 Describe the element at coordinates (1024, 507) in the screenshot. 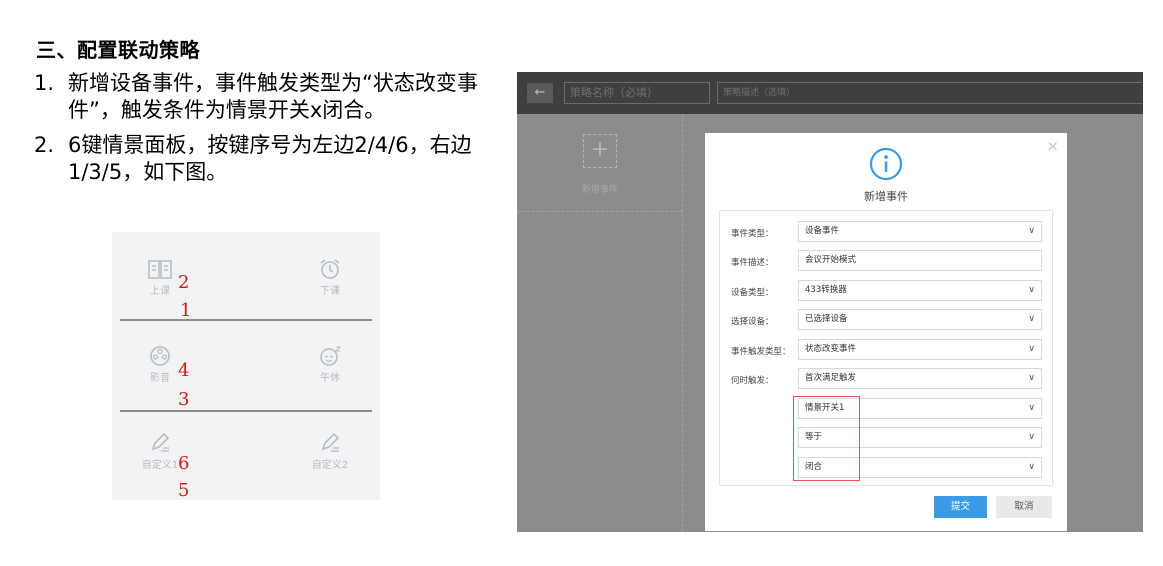

I see `cancel-button: 取消` at that location.